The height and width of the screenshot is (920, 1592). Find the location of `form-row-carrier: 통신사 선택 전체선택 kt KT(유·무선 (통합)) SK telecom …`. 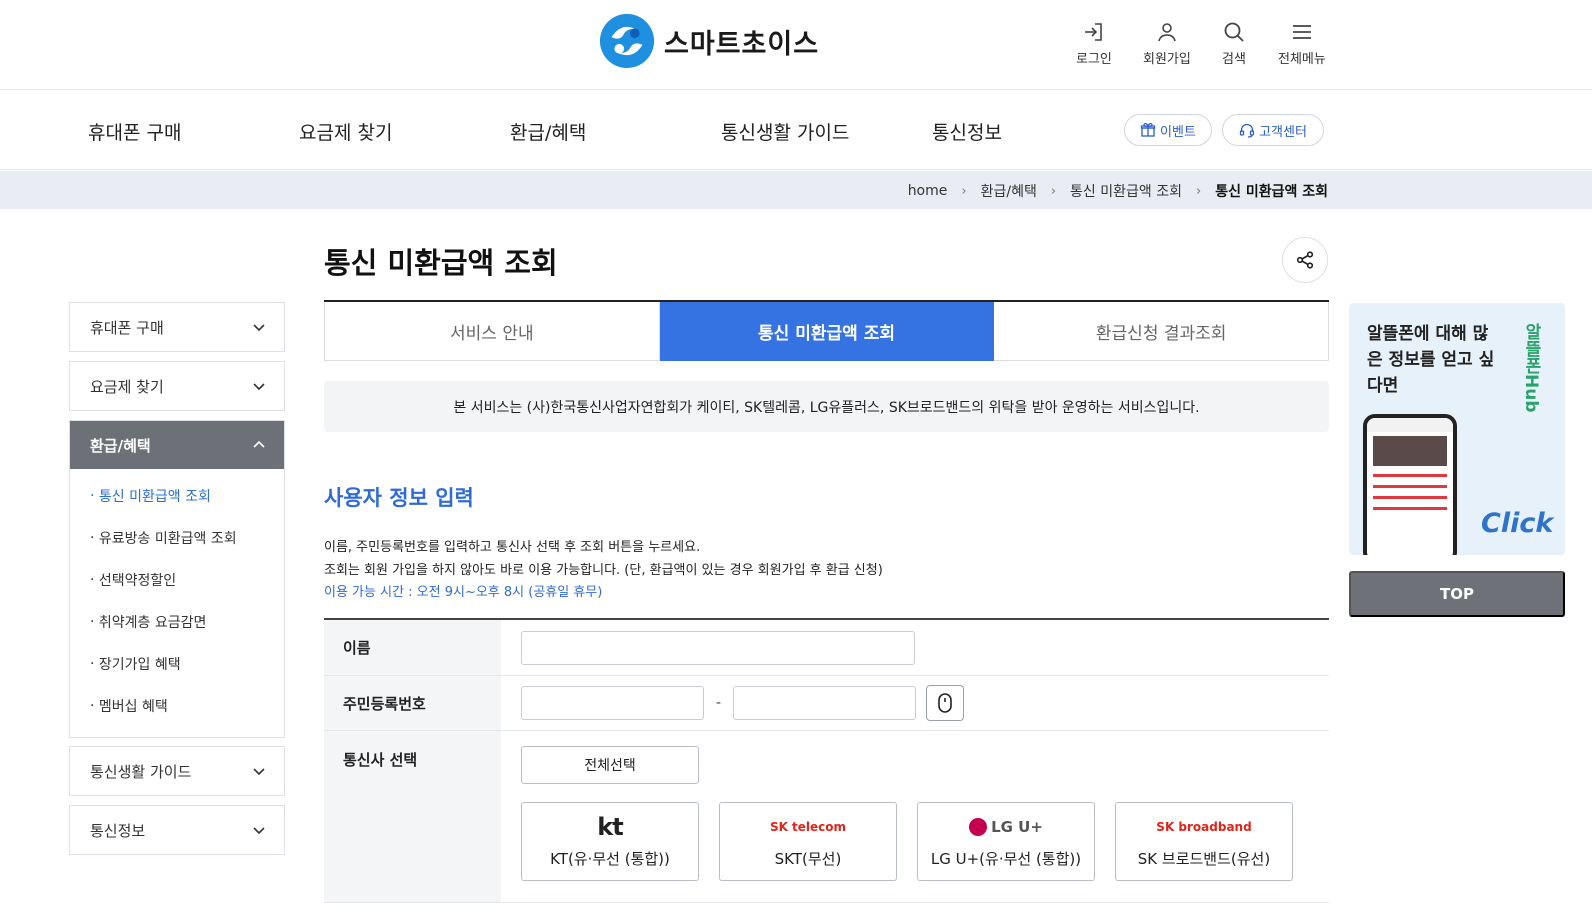

form-row-carrier: 통신사 선택 전체선택 kt KT(유·무선 (통합)) SK telecom … is located at coordinates (826, 817).